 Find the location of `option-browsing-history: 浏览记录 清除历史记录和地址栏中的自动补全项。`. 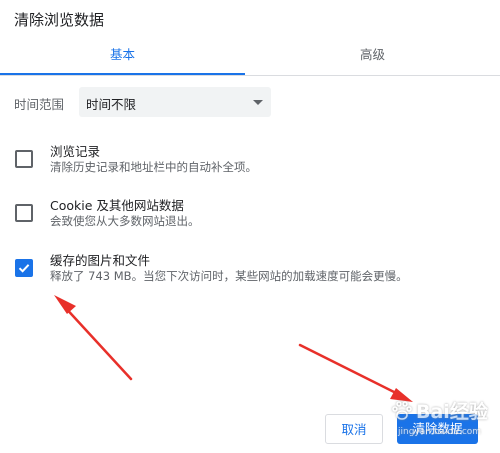

option-browsing-history: 浏览记录 清除历史记录和地址栏中的自动补全项。 is located at coordinates (250, 159).